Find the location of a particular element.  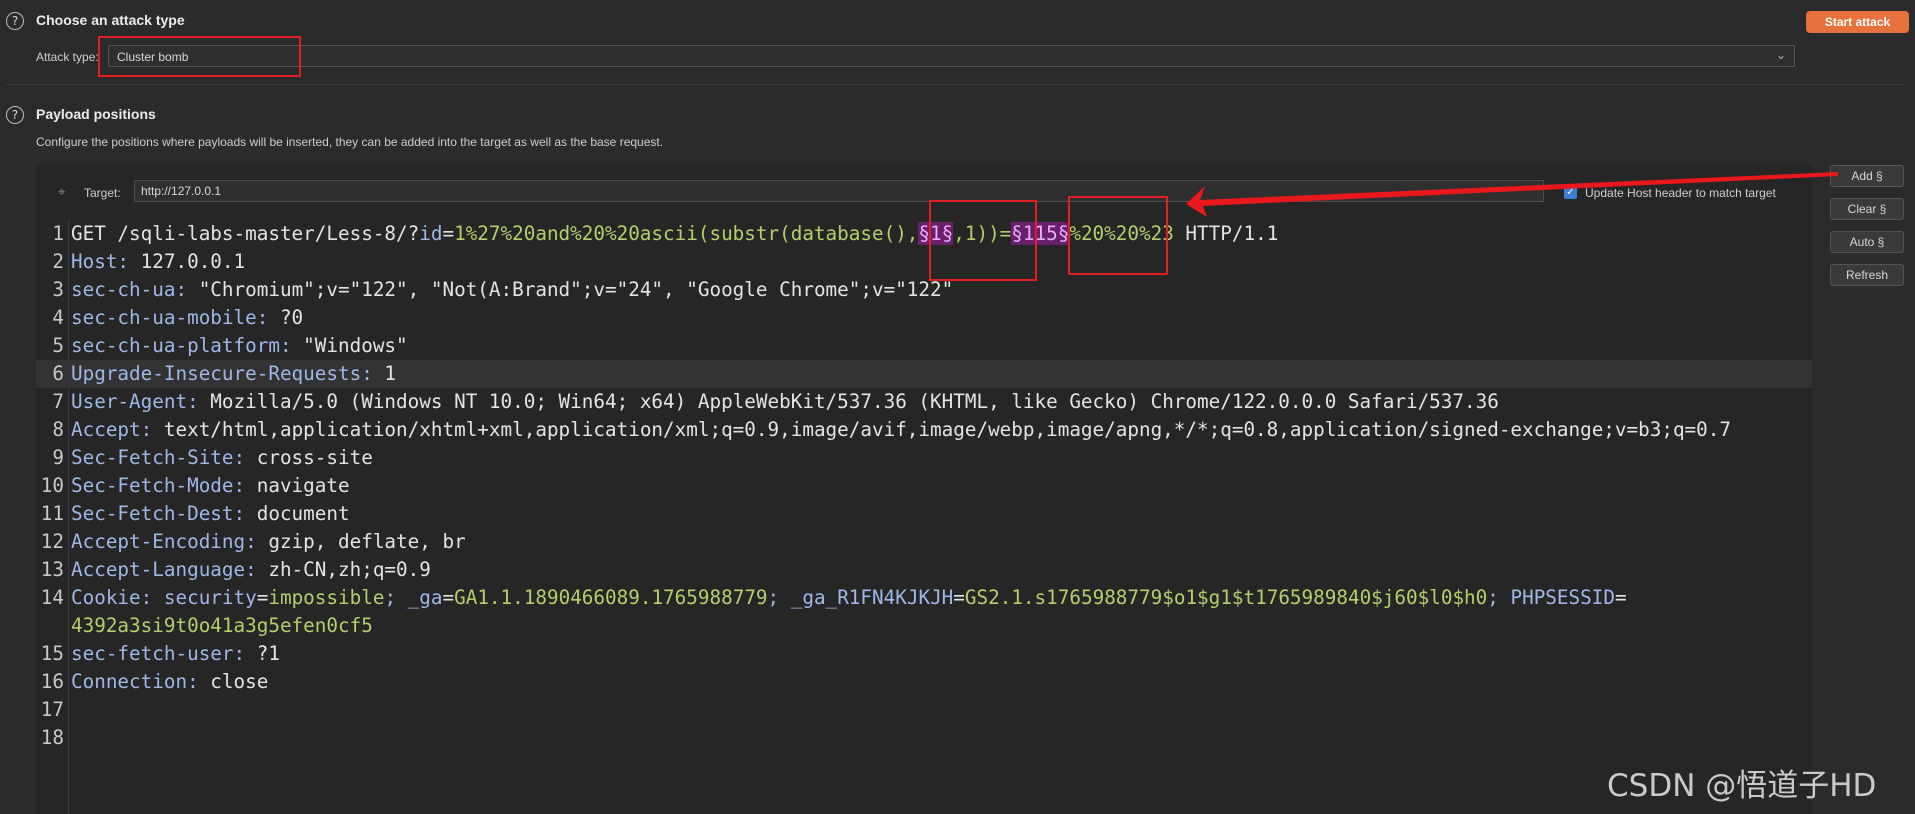

arrow-shape is located at coordinates (1512, 194).